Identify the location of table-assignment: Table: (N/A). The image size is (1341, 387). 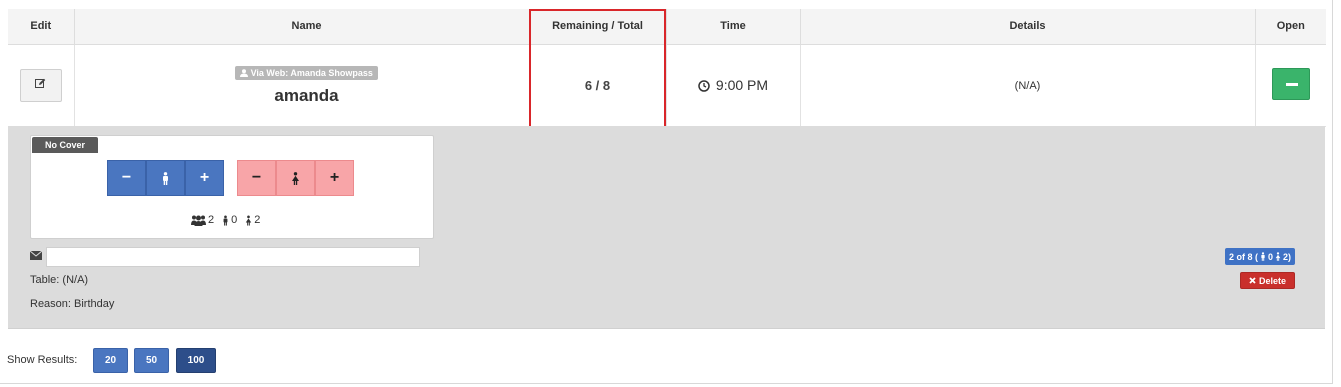
(59, 280).